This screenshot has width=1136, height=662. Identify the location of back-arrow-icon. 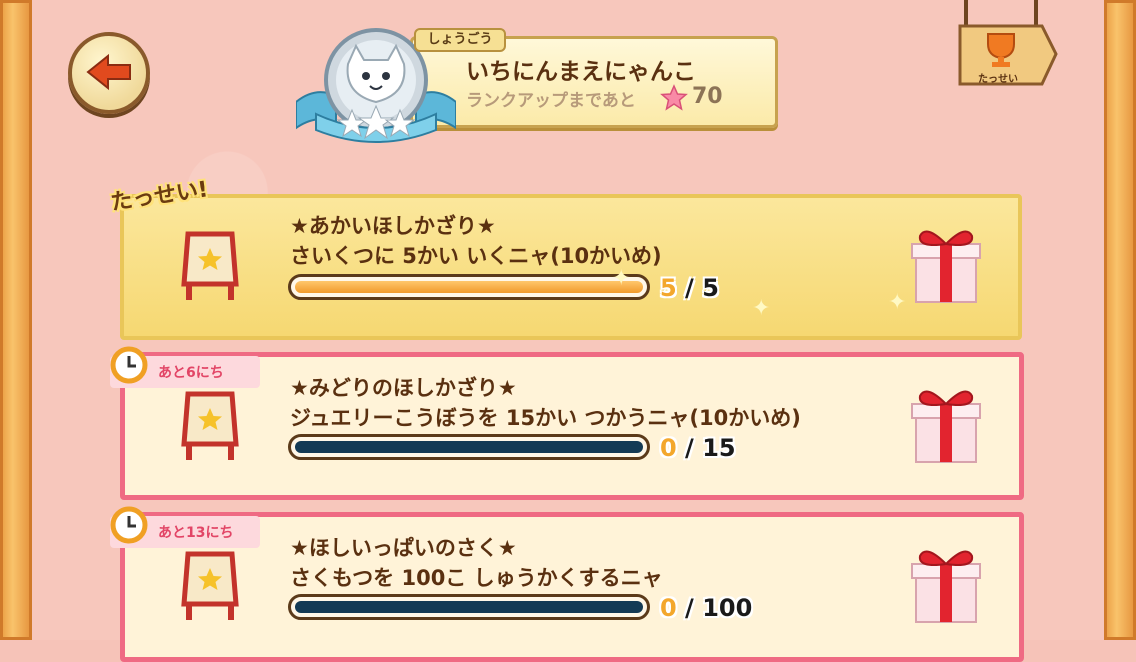
(108, 72).